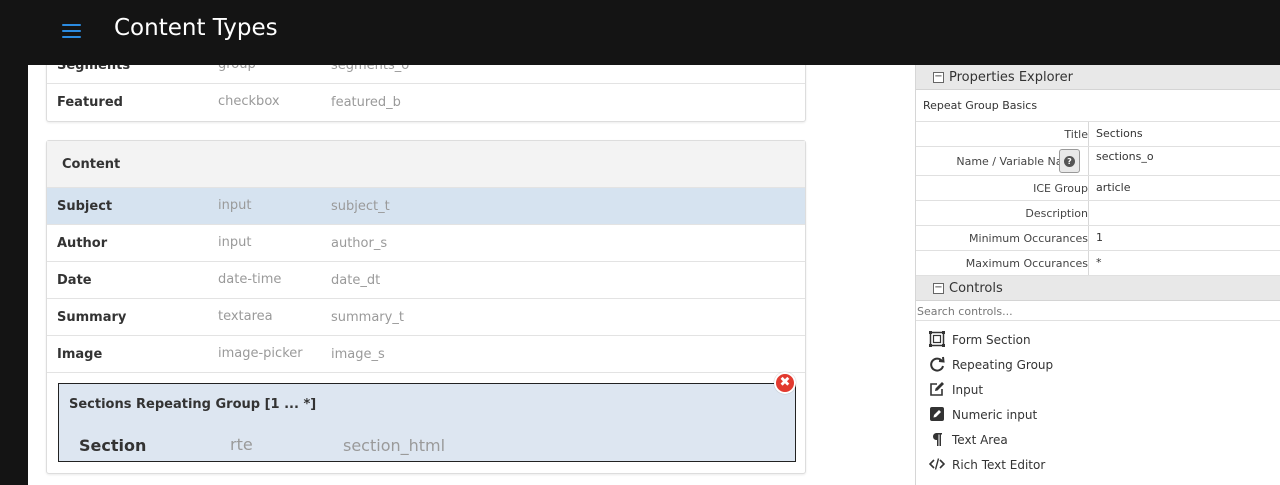  I want to click on field-variable: segments_o, so click(370, 69).